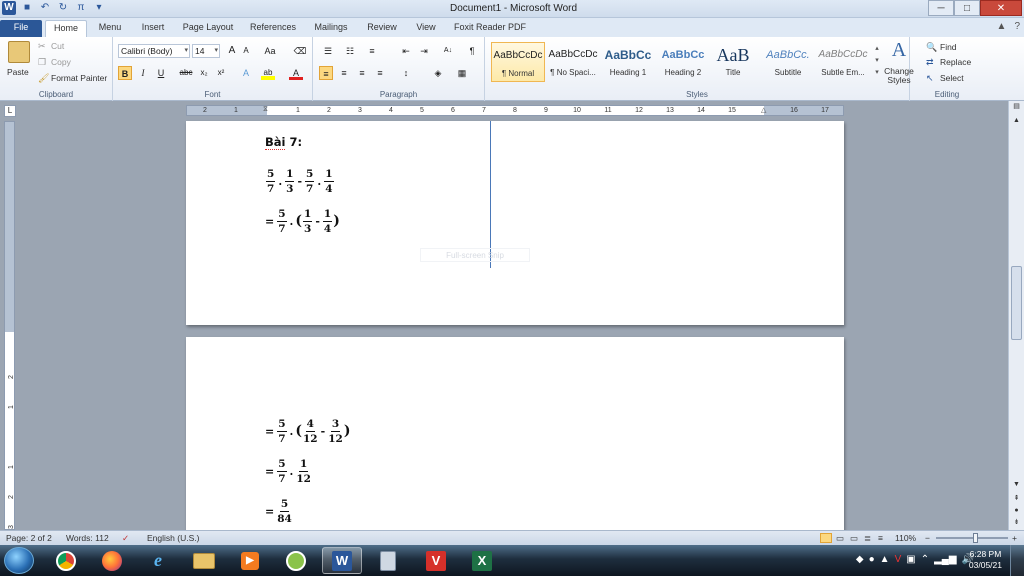 The image size is (1024, 576). Describe the element at coordinates (112, 560) in the screenshot. I see `firefox-icon` at that location.